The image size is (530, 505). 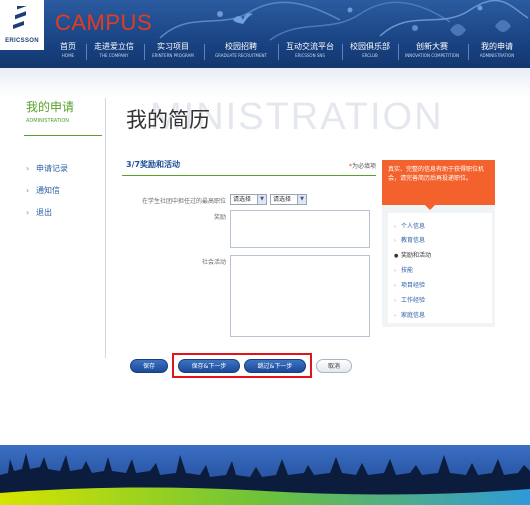 I want to click on nav-item-home: 首页 HOME, so click(x=68, y=50).